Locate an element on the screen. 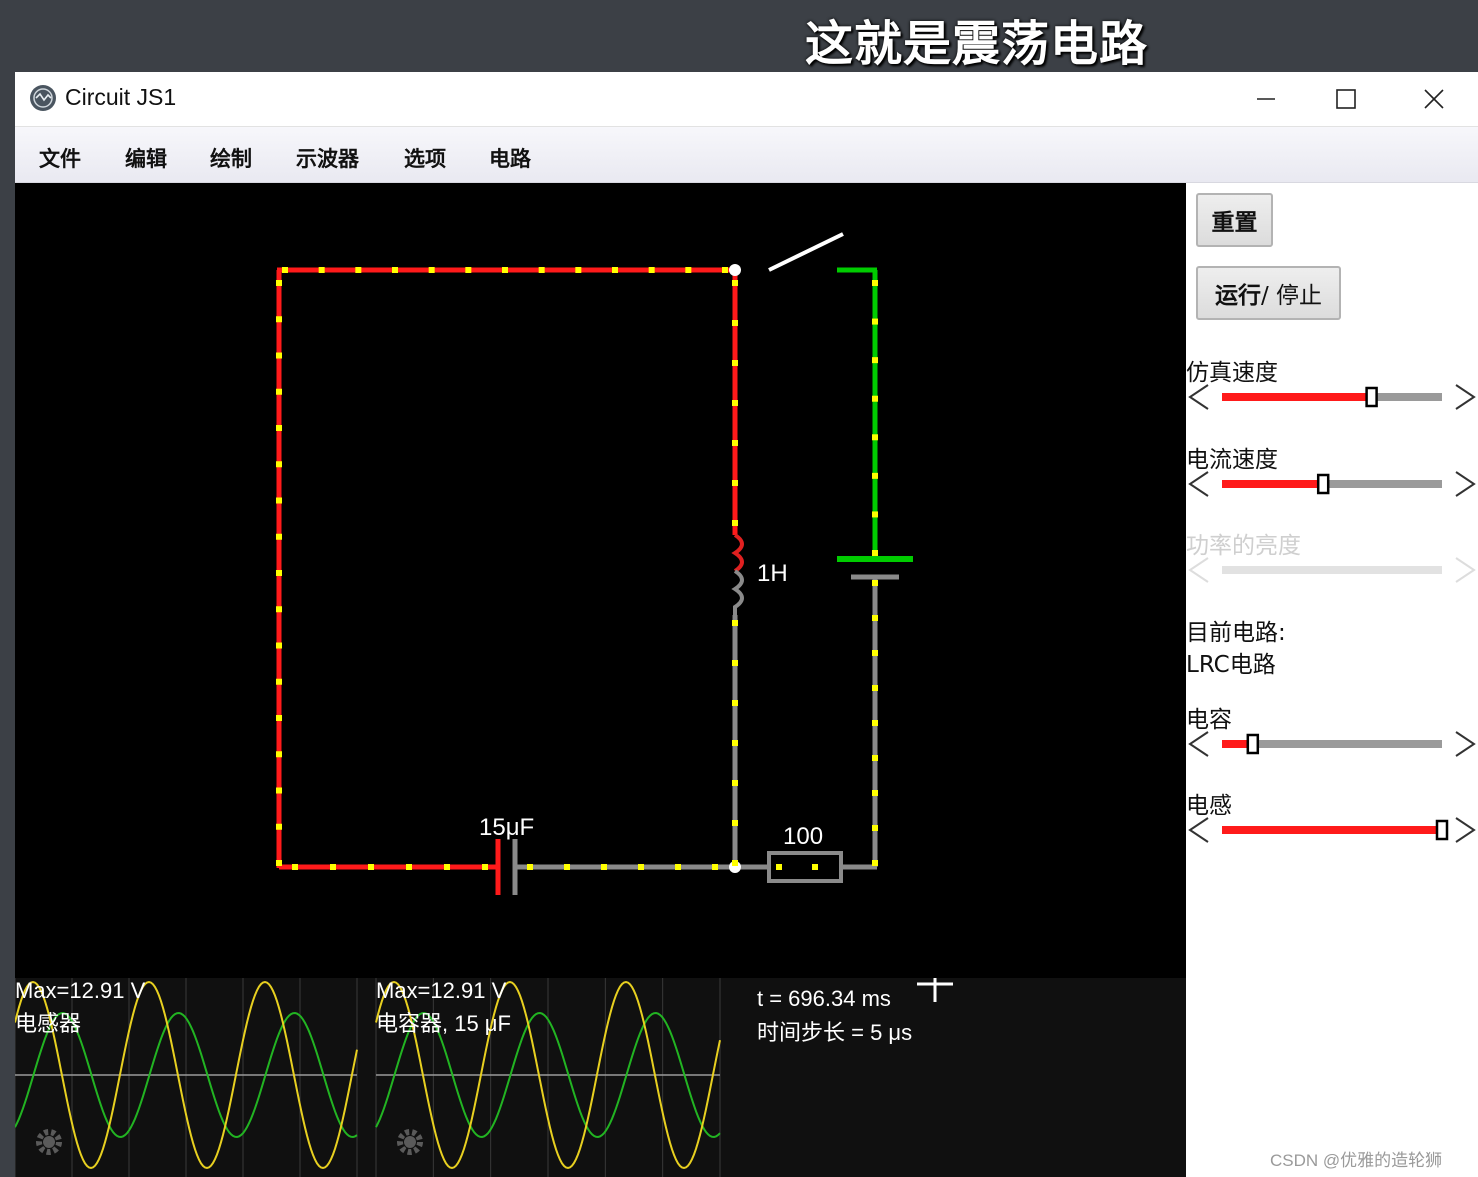 The image size is (1478, 1177). inductor-lower is located at coordinates (737, 593).